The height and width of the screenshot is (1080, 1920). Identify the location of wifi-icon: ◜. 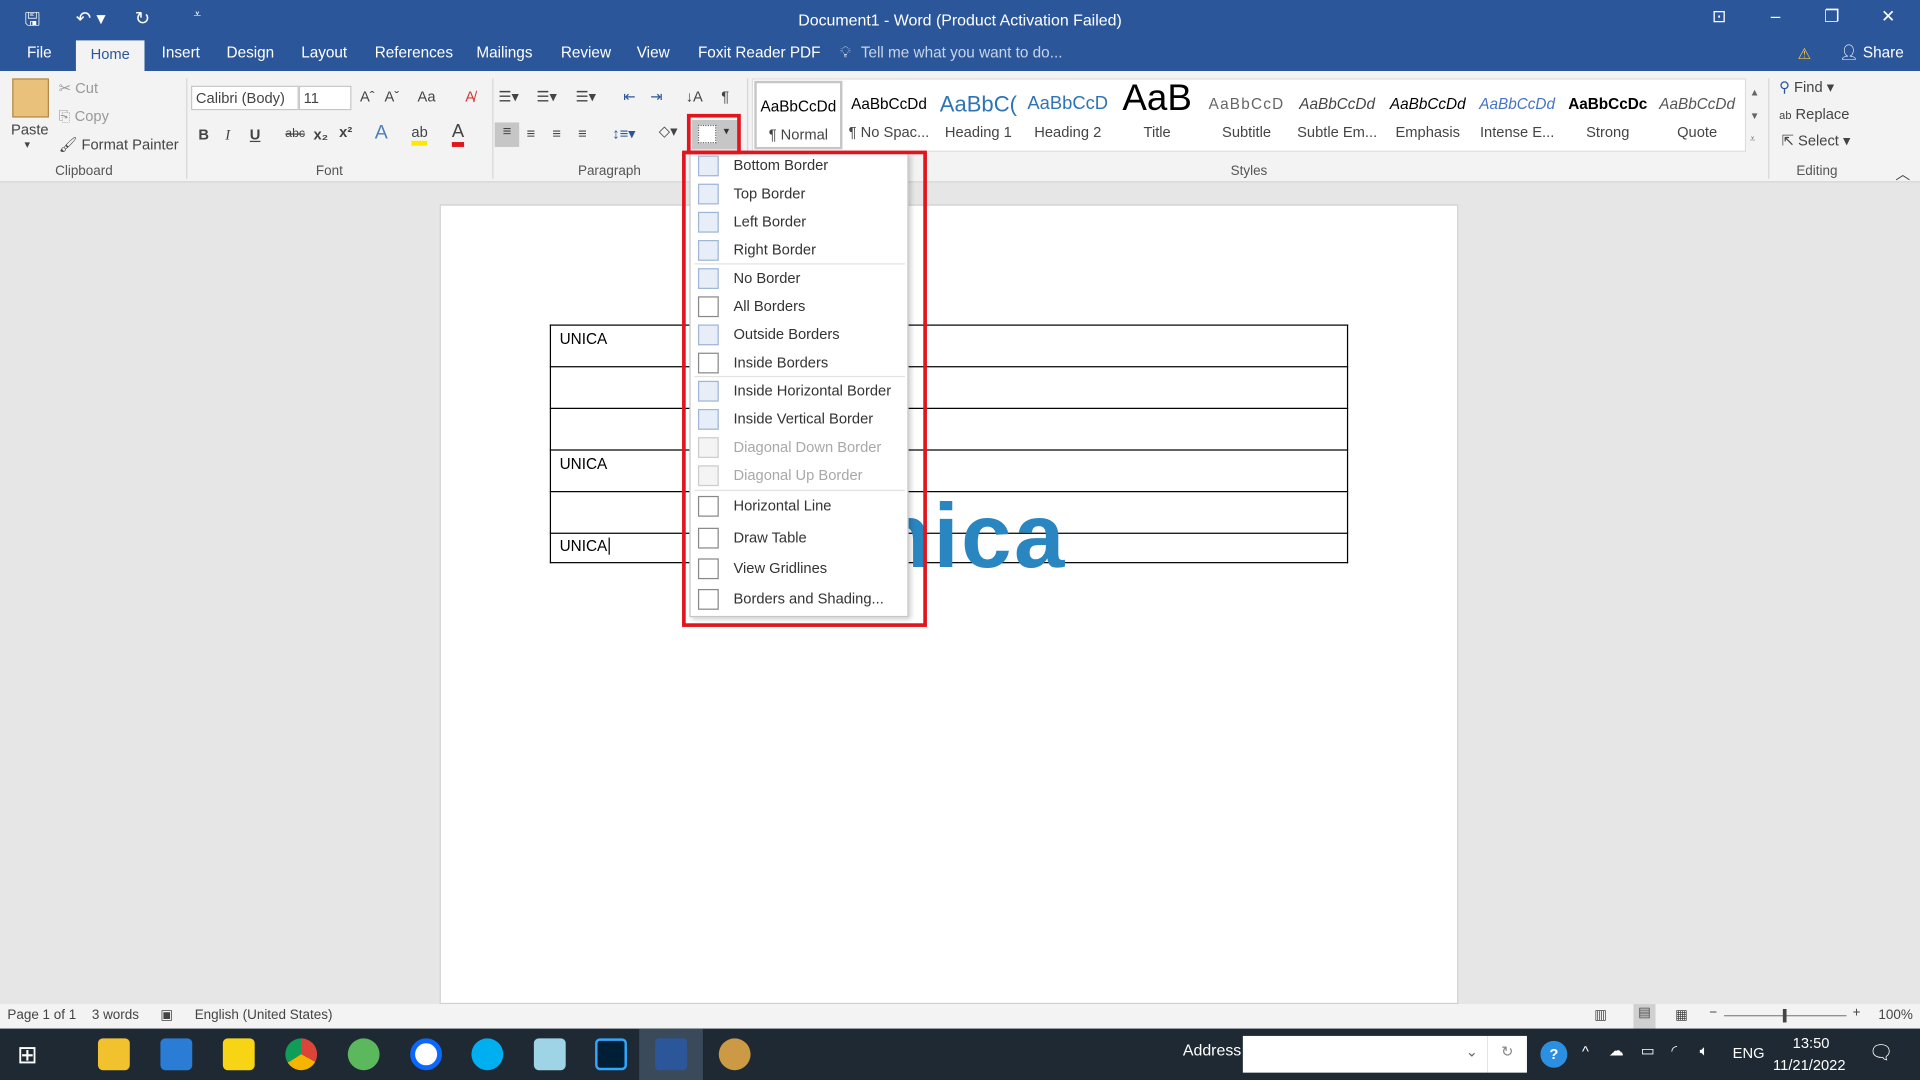
(1674, 1050).